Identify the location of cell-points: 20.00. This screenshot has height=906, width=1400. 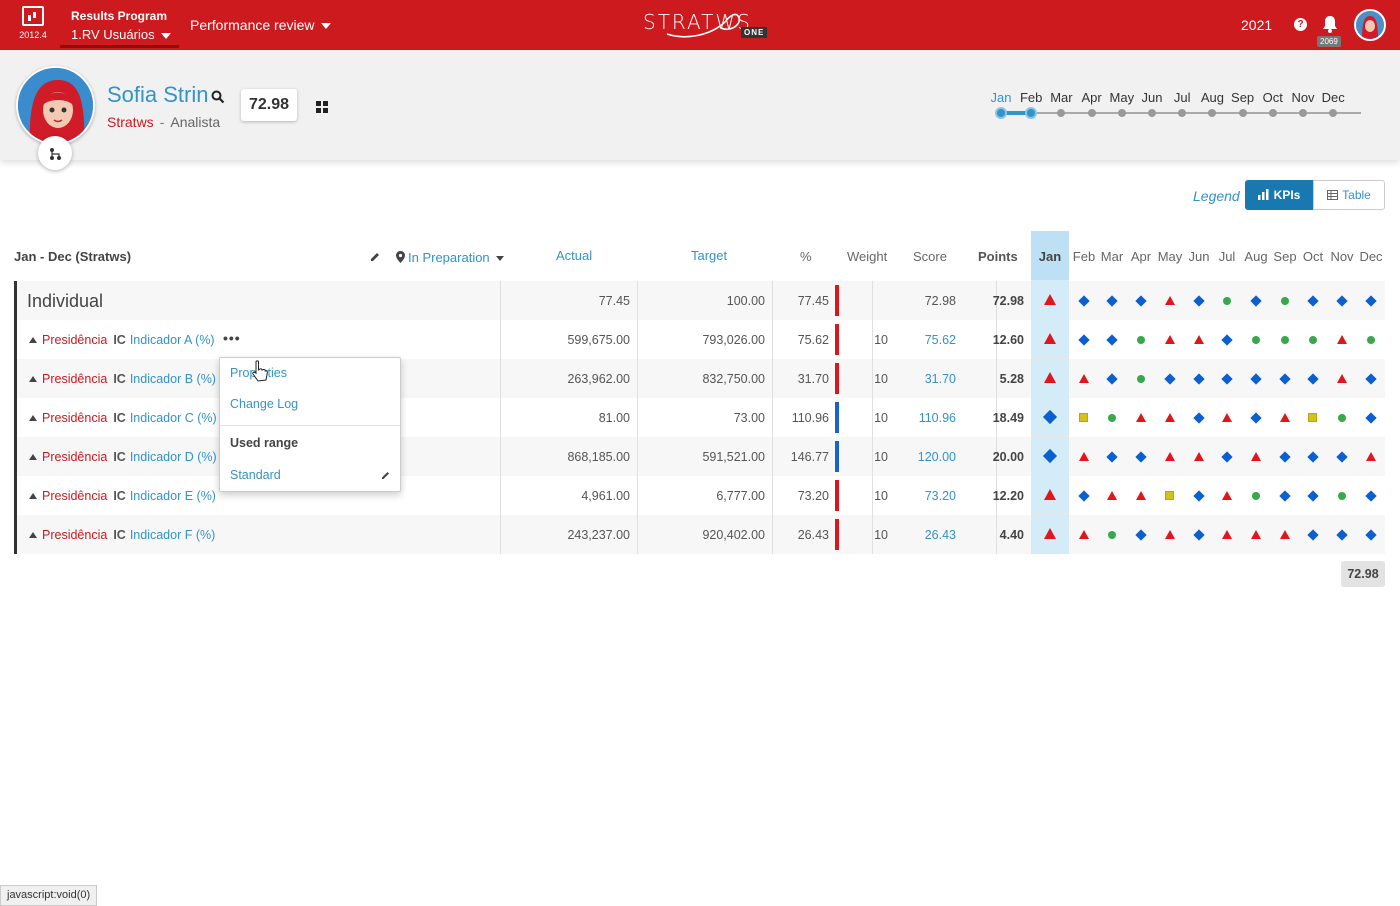
(1008, 457).